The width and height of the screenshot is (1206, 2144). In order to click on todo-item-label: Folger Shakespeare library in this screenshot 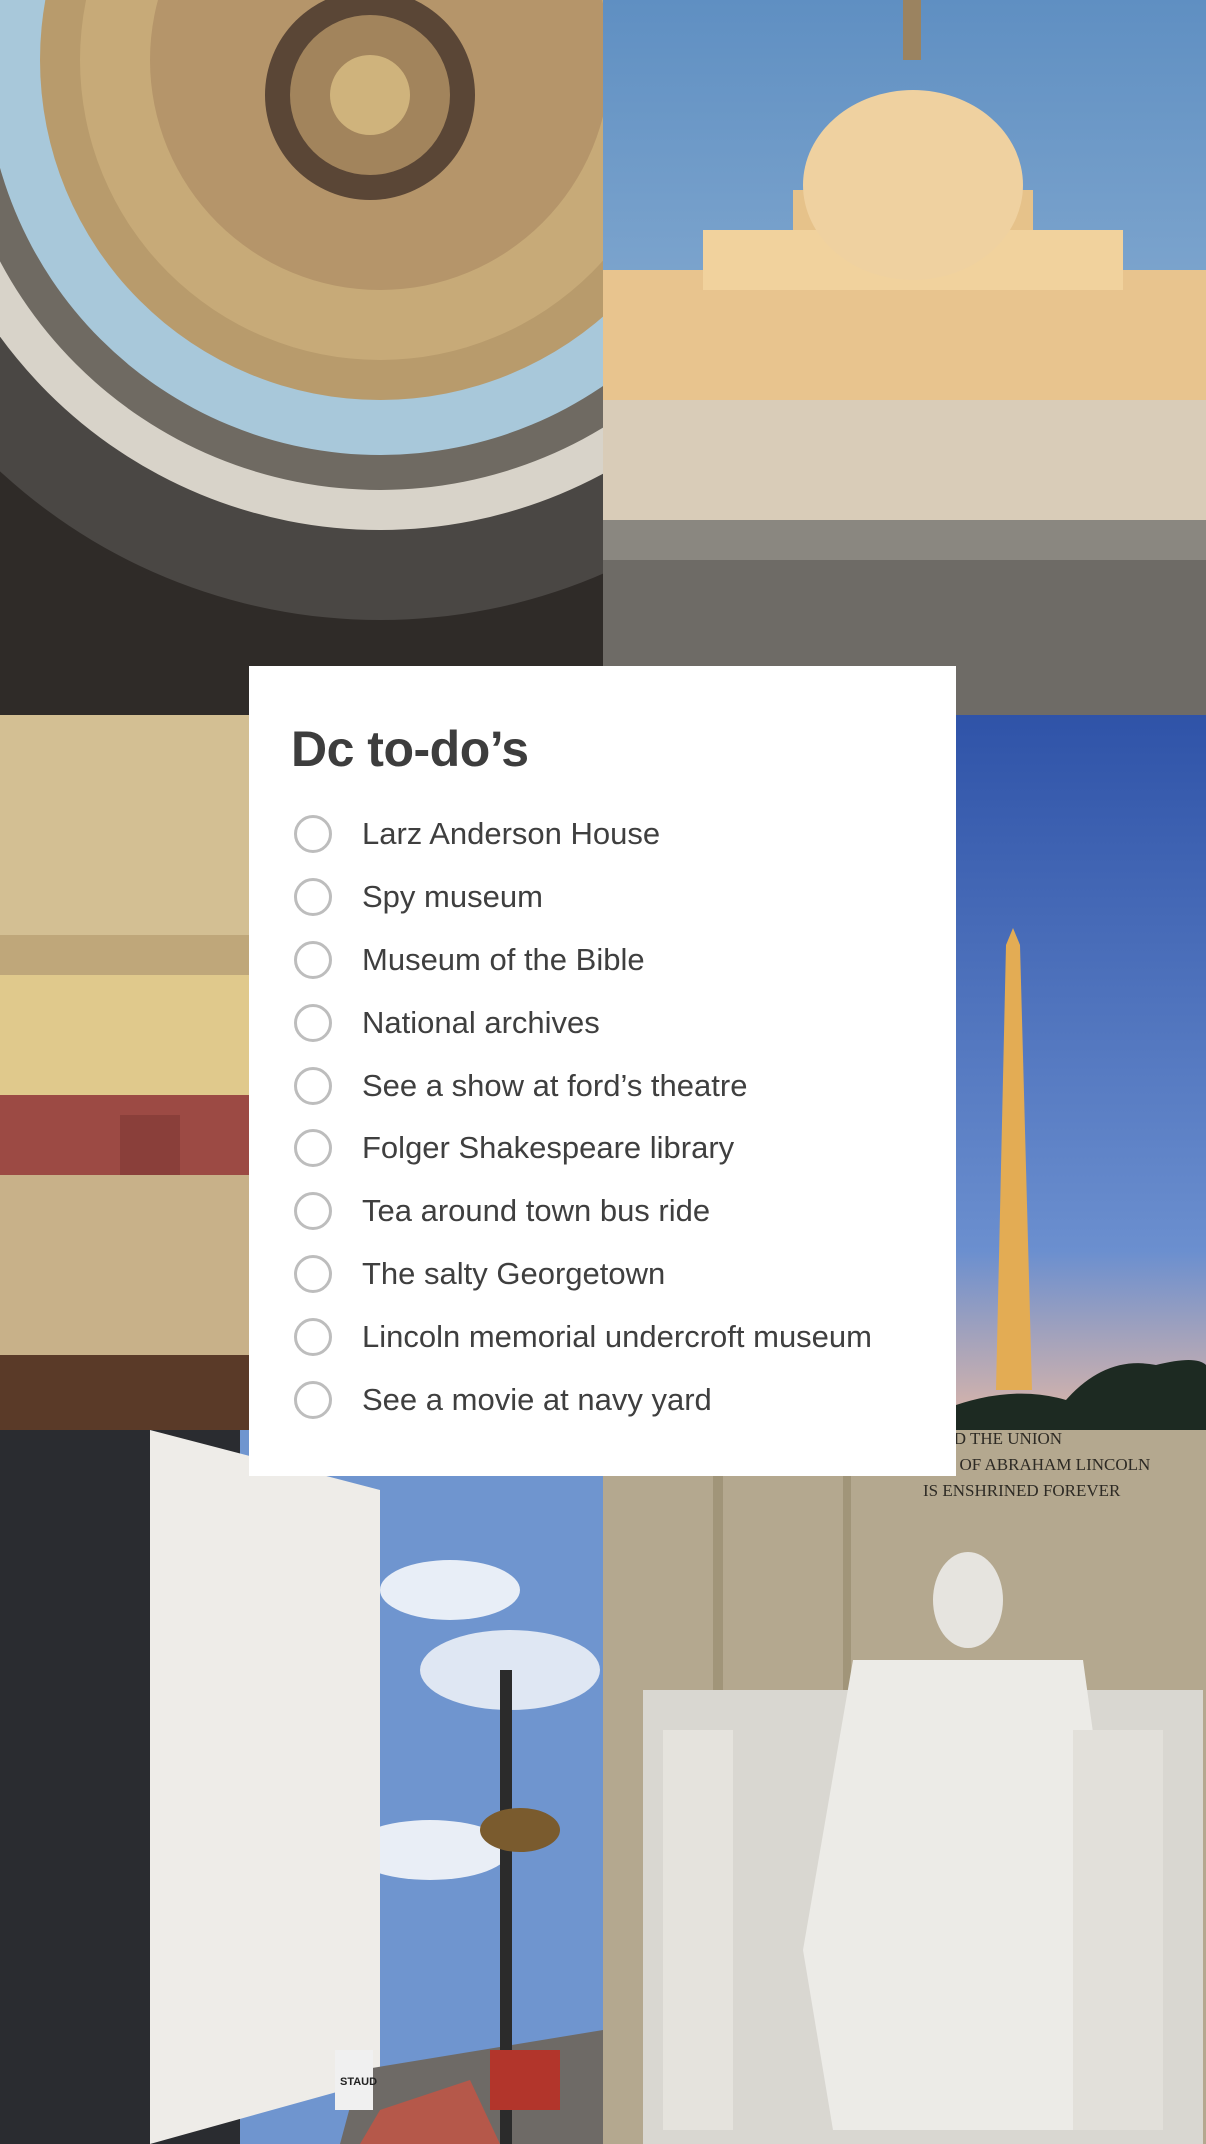, I will do `click(548, 1148)`.